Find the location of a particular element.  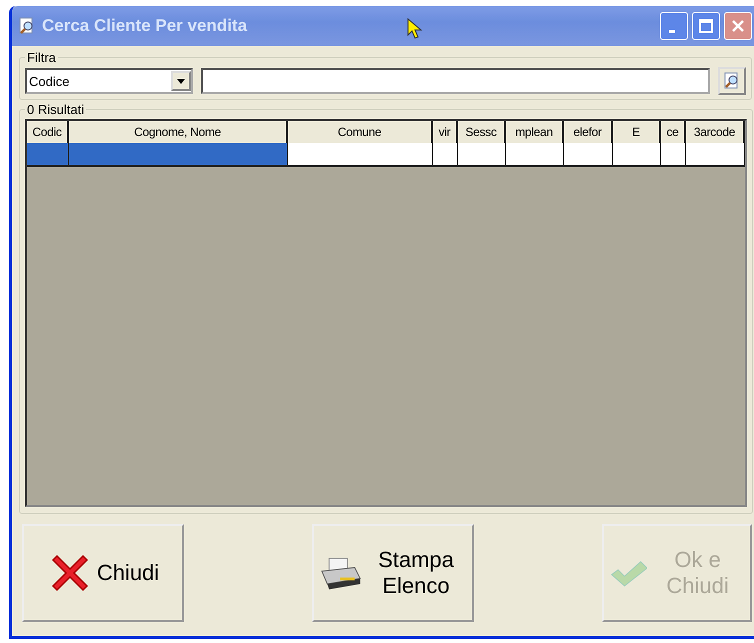

maximize-icon is located at coordinates (706, 26).